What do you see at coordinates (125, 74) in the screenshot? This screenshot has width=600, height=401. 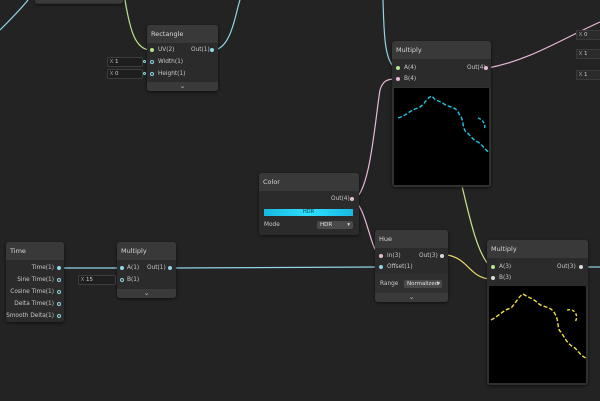 I see `height-input-field: X0` at bounding box center [125, 74].